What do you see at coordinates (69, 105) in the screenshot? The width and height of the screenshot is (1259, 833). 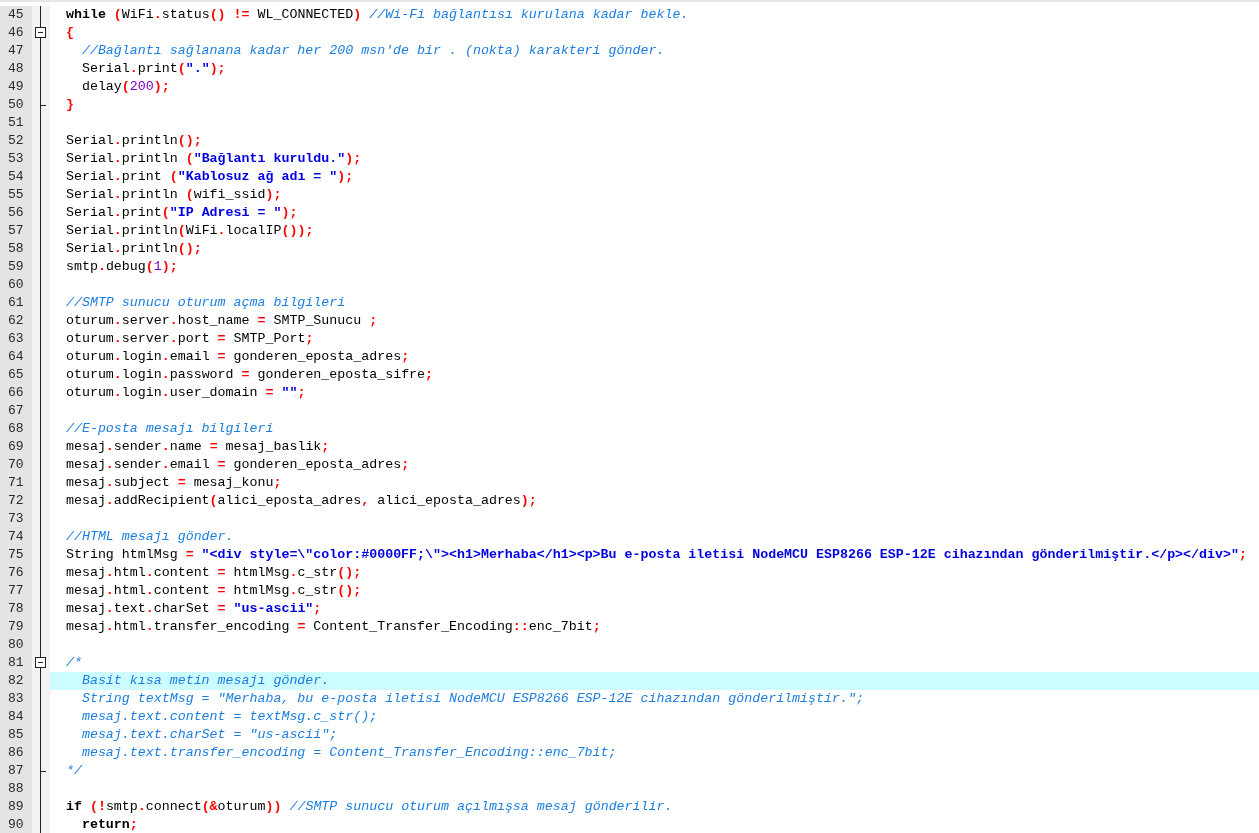 I see `code-line: }` at bounding box center [69, 105].